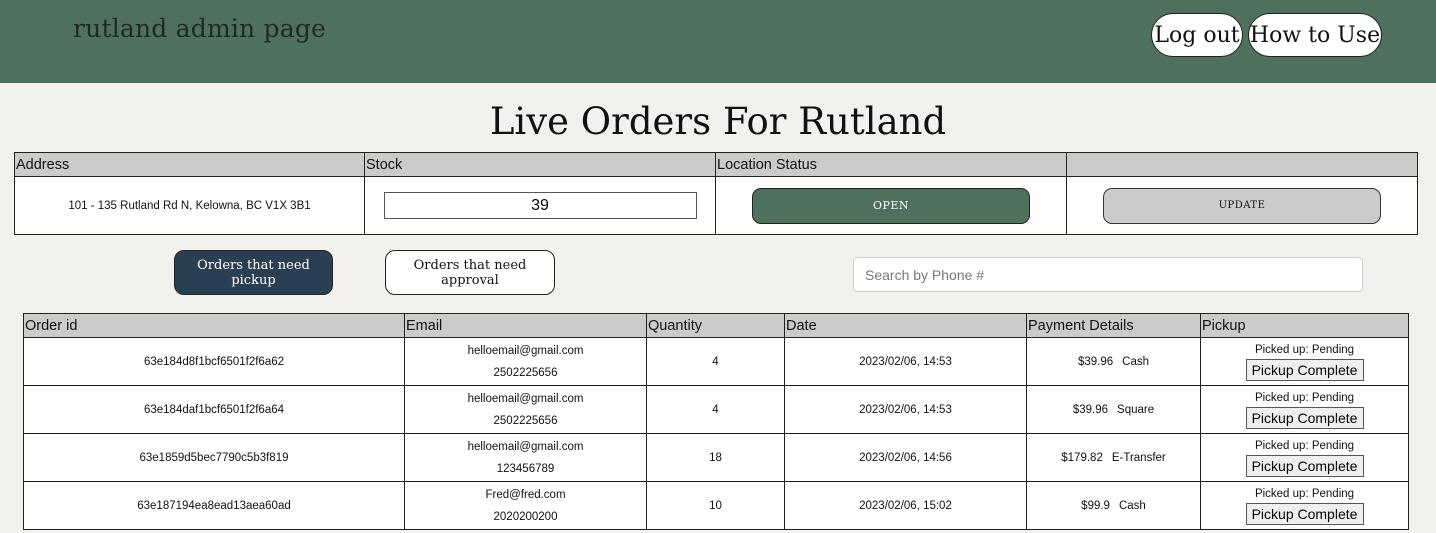 This screenshot has height=533, width=1436. What do you see at coordinates (214, 361) in the screenshot?
I see `order-id: 63e184d8f1bcf6501f2f6a62` at bounding box center [214, 361].